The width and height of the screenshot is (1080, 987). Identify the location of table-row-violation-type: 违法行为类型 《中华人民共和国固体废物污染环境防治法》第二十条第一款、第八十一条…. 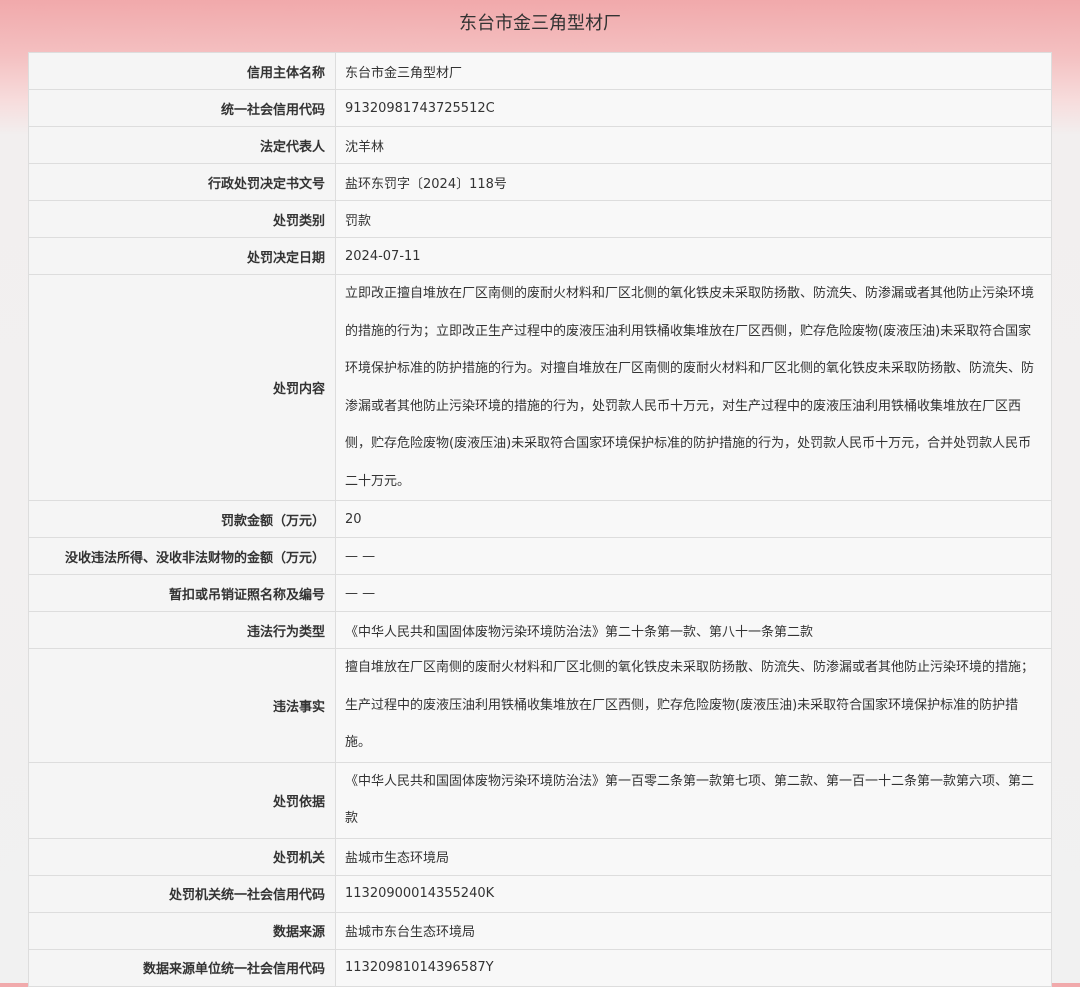
(540, 630).